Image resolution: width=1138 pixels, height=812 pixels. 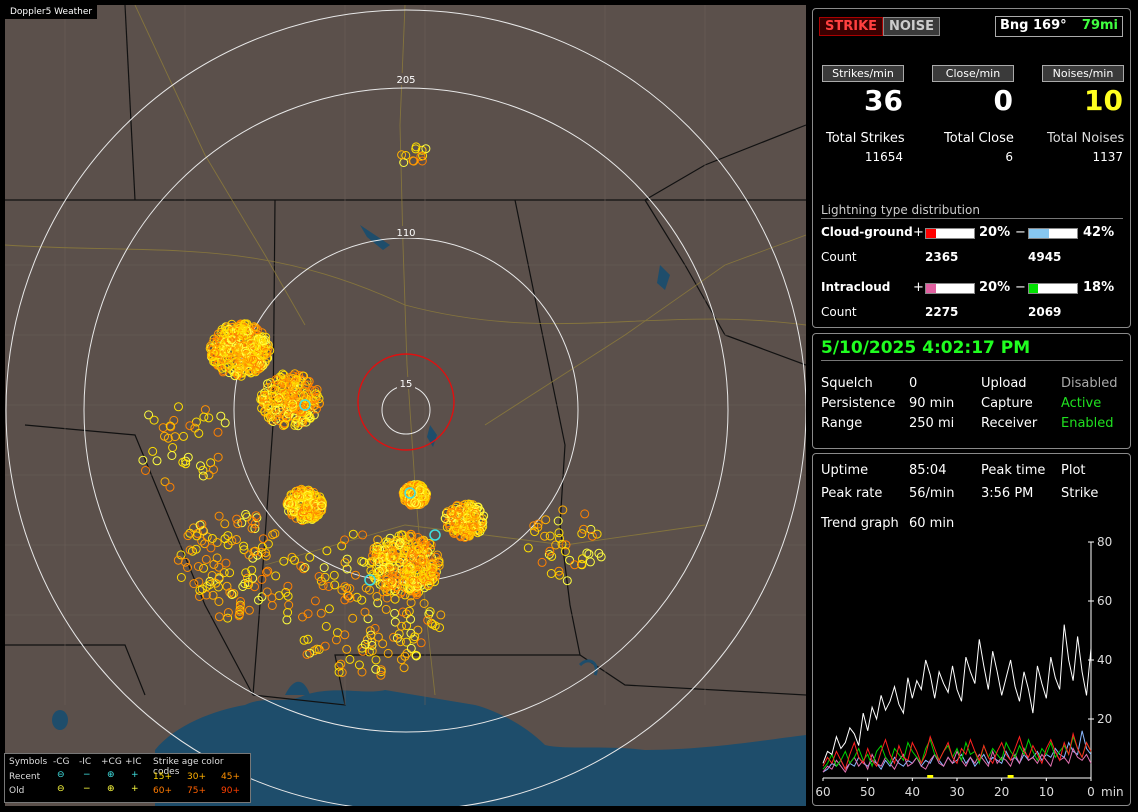 What do you see at coordinates (196, 777) in the screenshot?
I see `age-code-30: 30+` at bounding box center [196, 777].